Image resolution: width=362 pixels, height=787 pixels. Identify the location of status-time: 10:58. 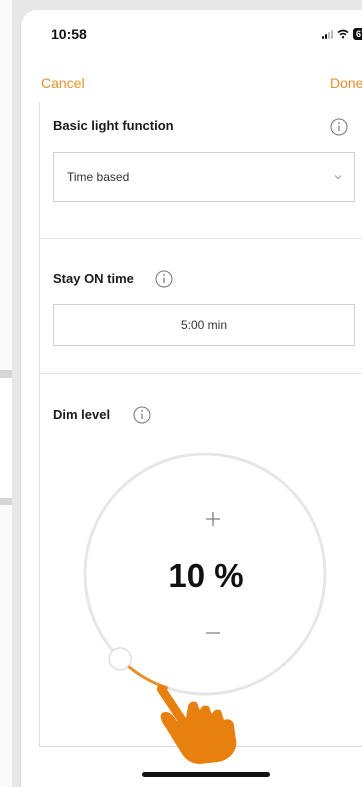
(69, 34).